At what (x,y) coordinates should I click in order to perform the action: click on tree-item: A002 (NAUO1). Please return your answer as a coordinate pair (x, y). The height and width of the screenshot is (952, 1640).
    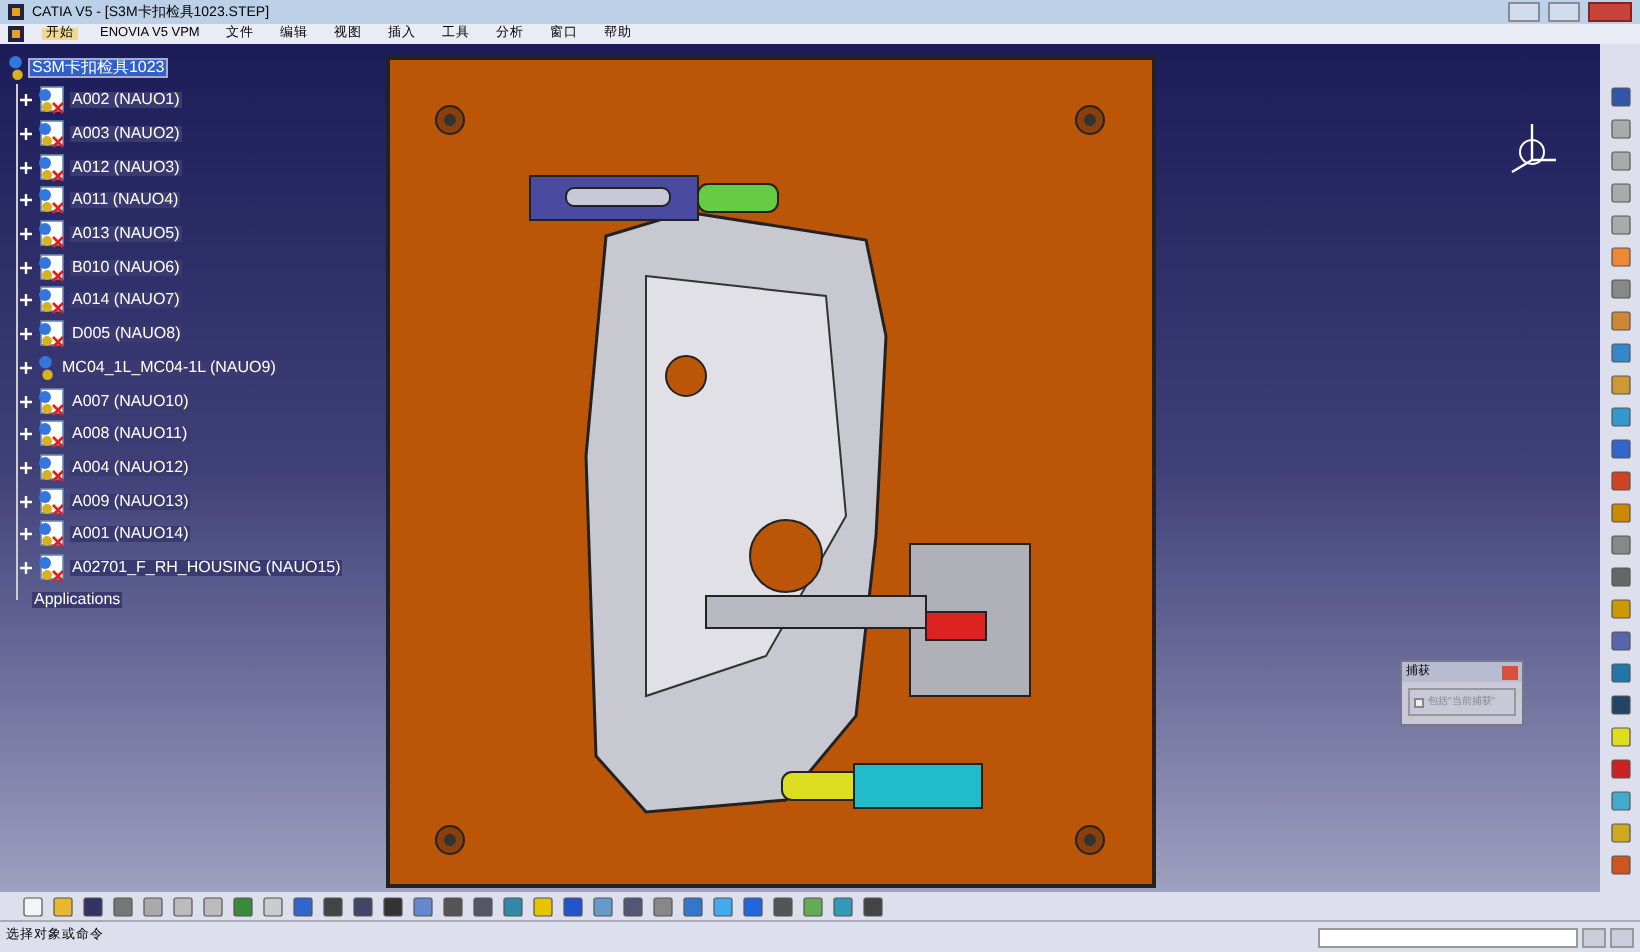
    Looking at the image, I should click on (126, 100).